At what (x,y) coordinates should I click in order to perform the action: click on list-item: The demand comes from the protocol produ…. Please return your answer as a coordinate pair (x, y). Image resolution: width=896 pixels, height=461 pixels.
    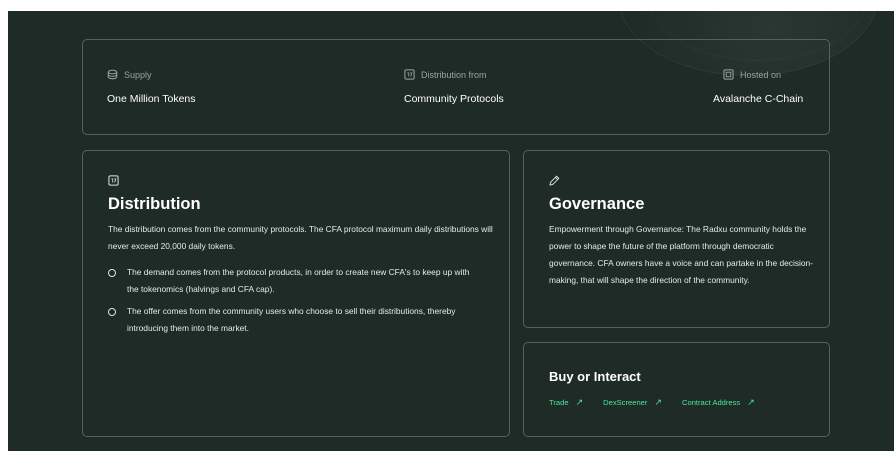
    Looking at the image, I should click on (290, 281).